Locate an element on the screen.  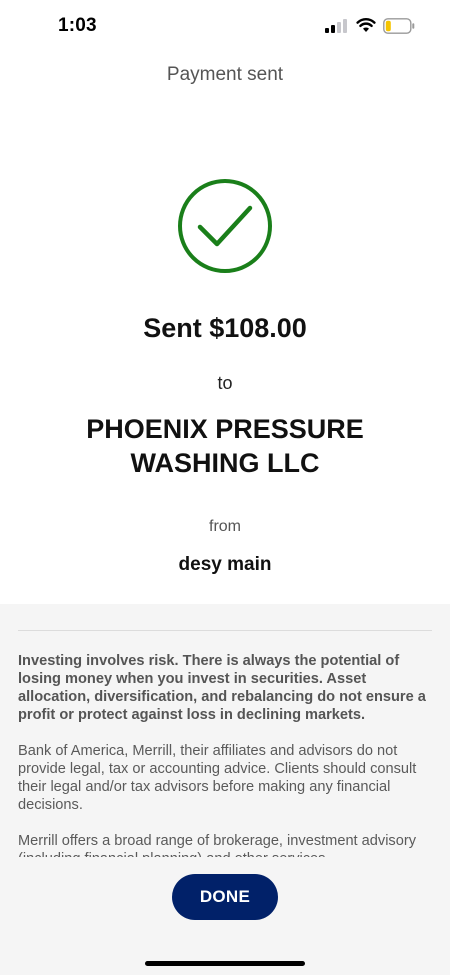
recipient-name: PHOENIX PRESSURE WASHING LLC is located at coordinates (225, 446).